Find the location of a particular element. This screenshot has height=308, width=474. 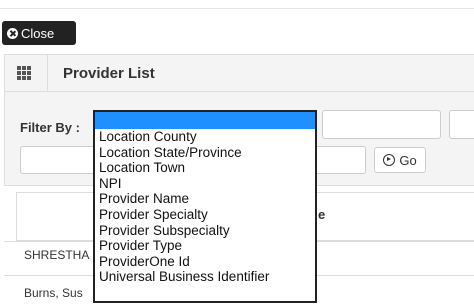

dropdown-option-ubi: Universal Business Identifier is located at coordinates (207, 277).